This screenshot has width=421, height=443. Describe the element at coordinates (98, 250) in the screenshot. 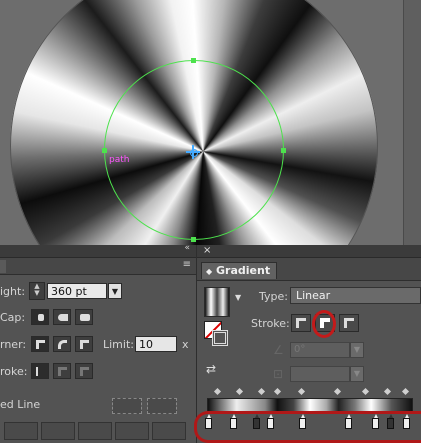

I see `panel-topbar: «` at that location.